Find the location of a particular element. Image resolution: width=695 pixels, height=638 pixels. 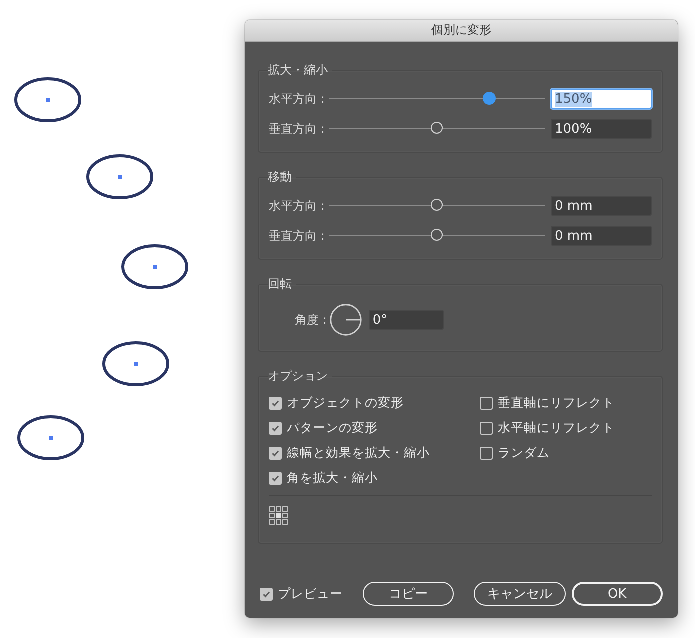

group-heading: 拡大・縮小 is located at coordinates (298, 70).